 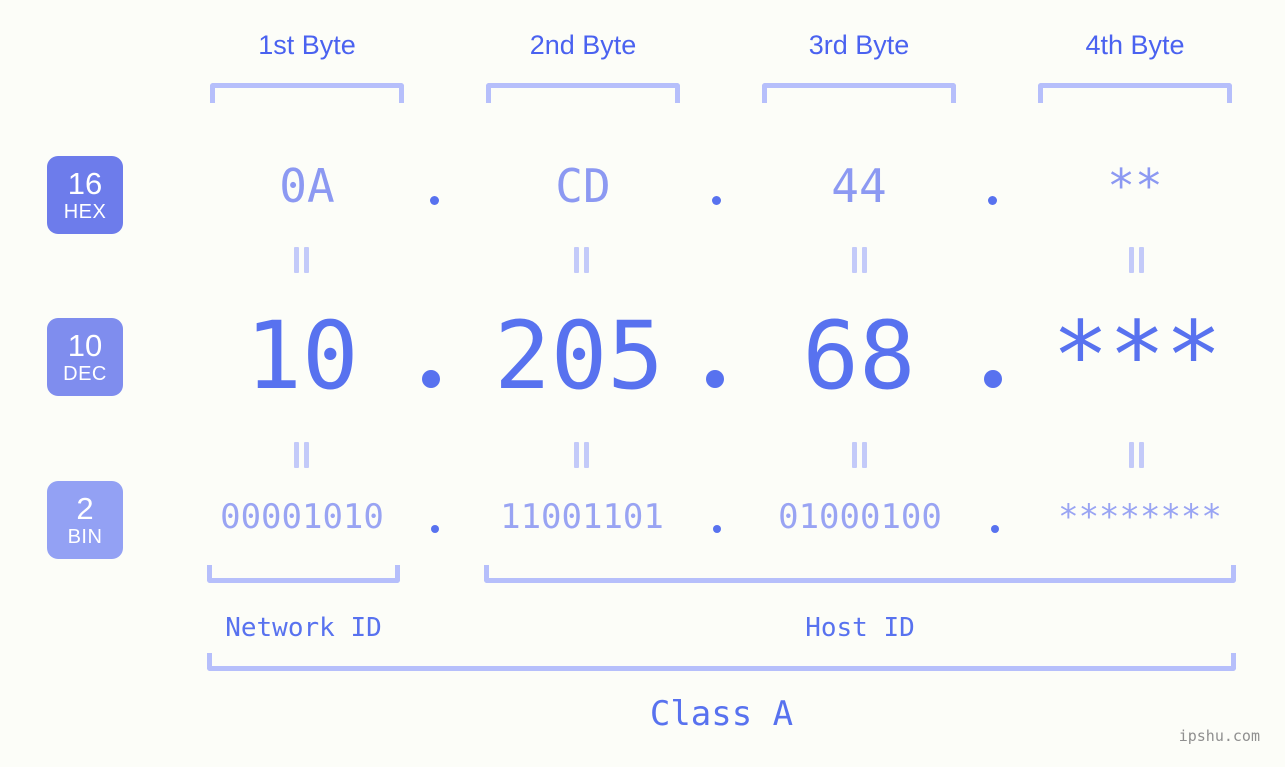 I want to click on bin-byte-2: 11001101, so click(x=582, y=517).